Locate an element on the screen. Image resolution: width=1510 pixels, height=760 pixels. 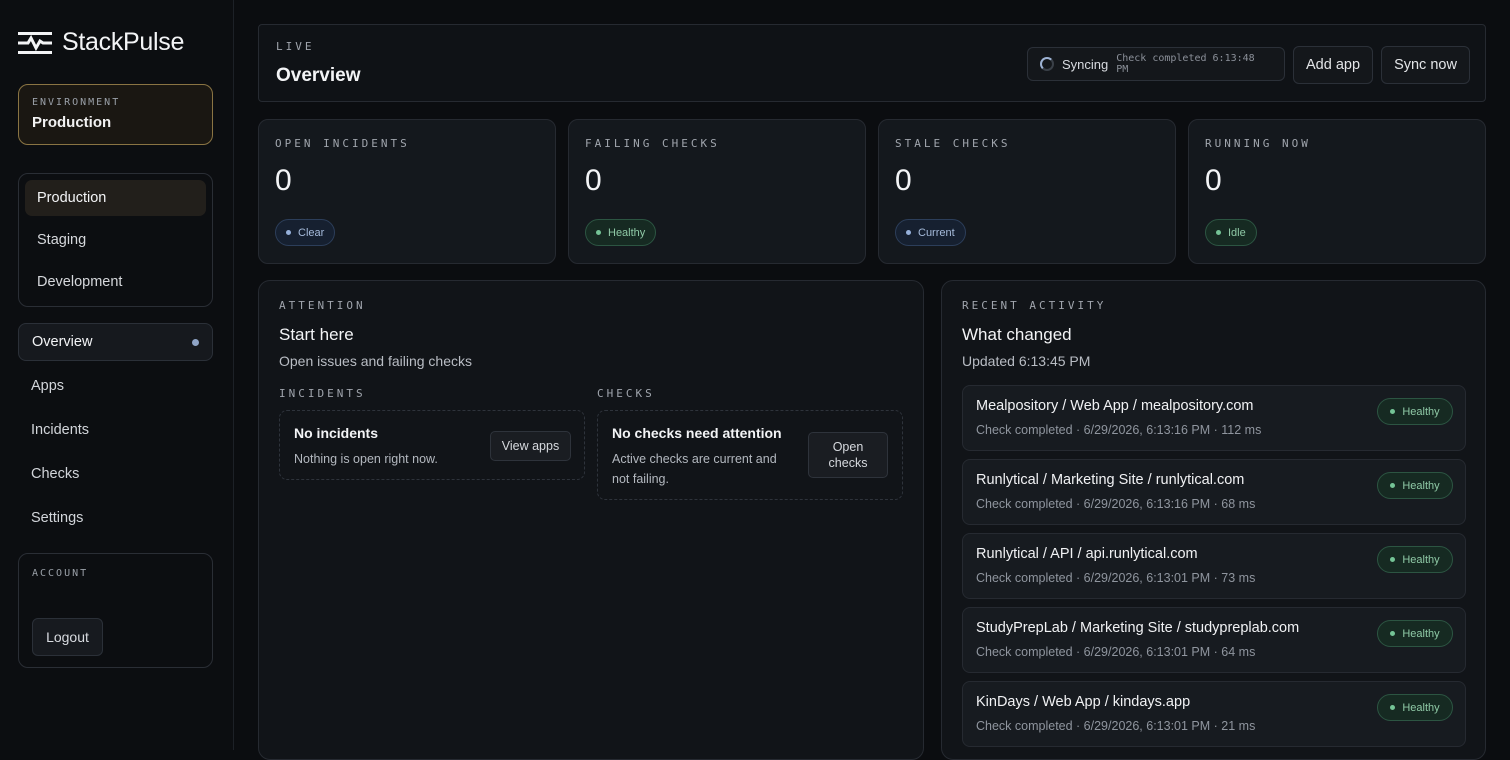
badge-label: Current is located at coordinates (936, 232).